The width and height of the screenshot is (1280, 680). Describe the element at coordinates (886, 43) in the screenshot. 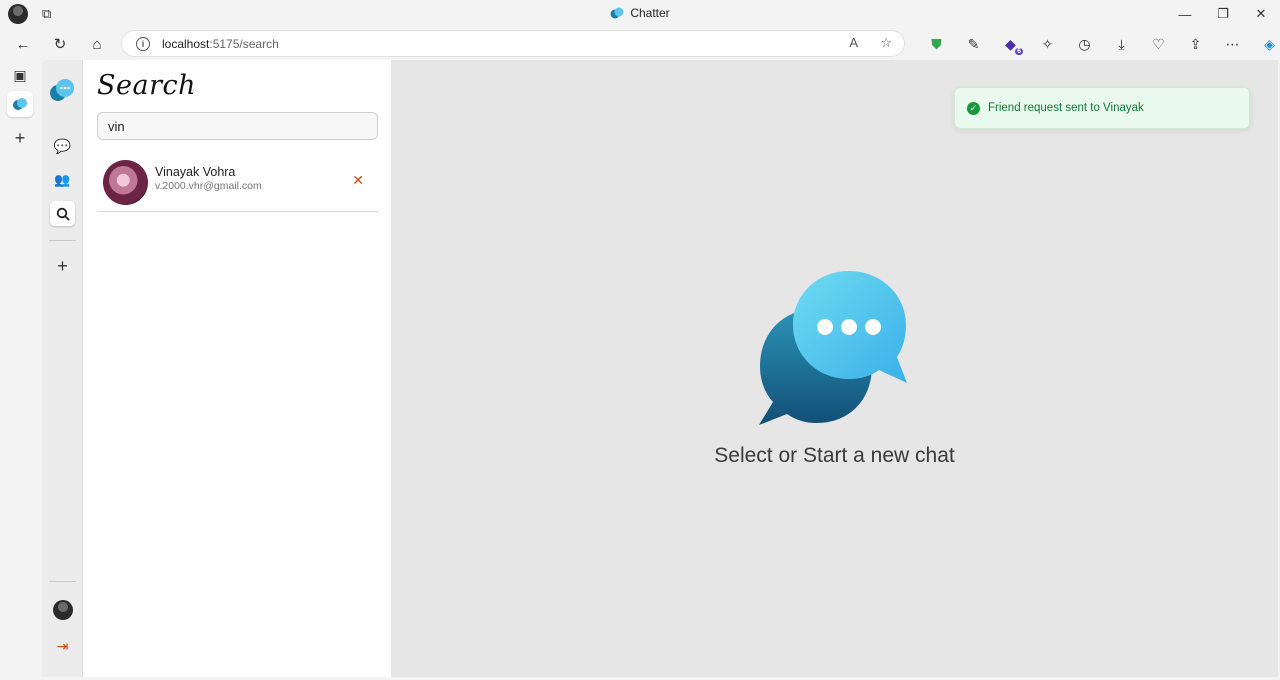

I see `favorite-star-icon: ☆` at that location.